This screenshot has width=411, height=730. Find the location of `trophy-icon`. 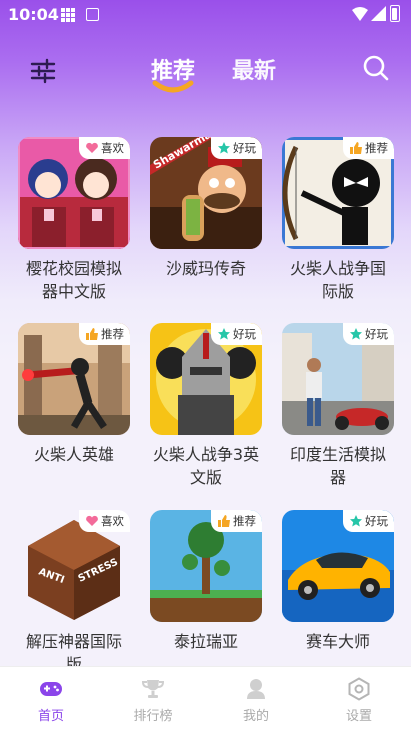

trophy-icon is located at coordinates (153, 689).